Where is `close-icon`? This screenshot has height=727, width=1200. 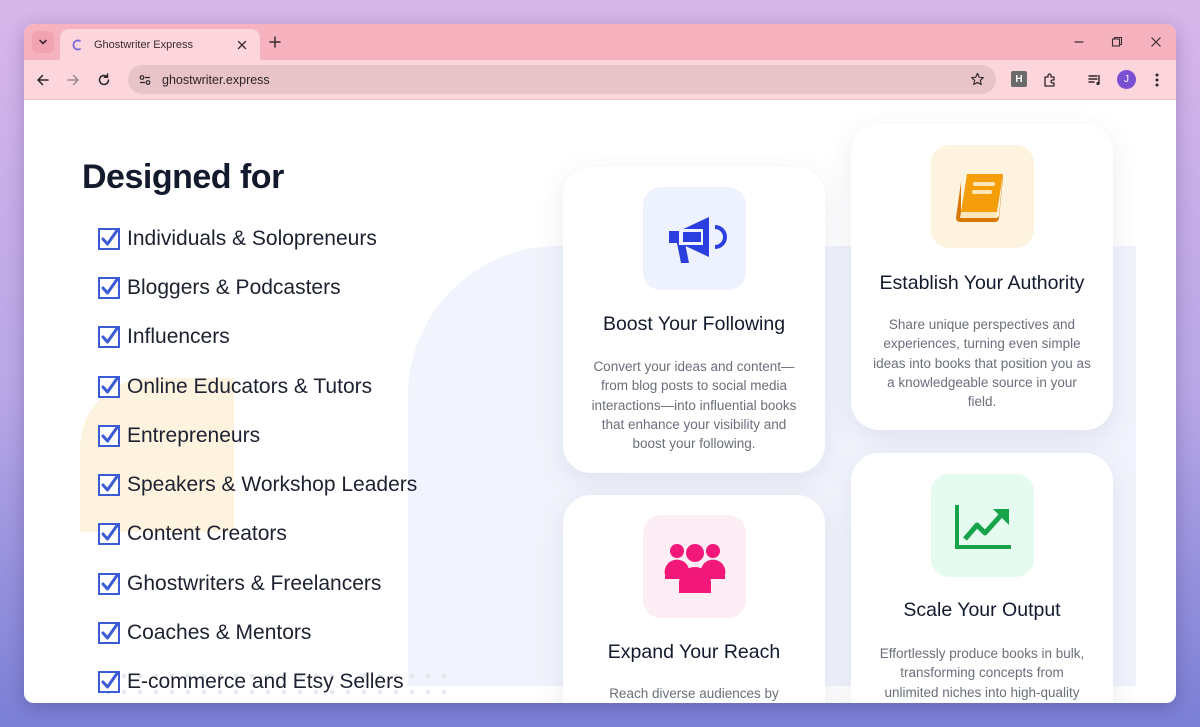 close-icon is located at coordinates (1156, 42).